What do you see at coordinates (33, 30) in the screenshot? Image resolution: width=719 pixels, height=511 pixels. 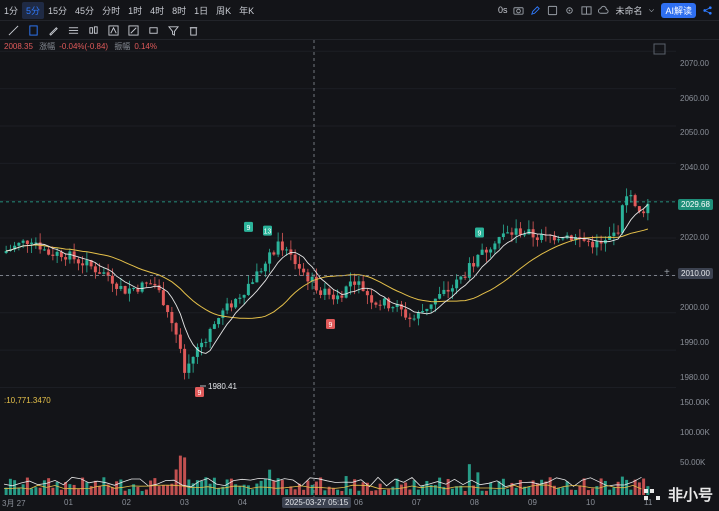 I see `cursor-icon` at bounding box center [33, 30].